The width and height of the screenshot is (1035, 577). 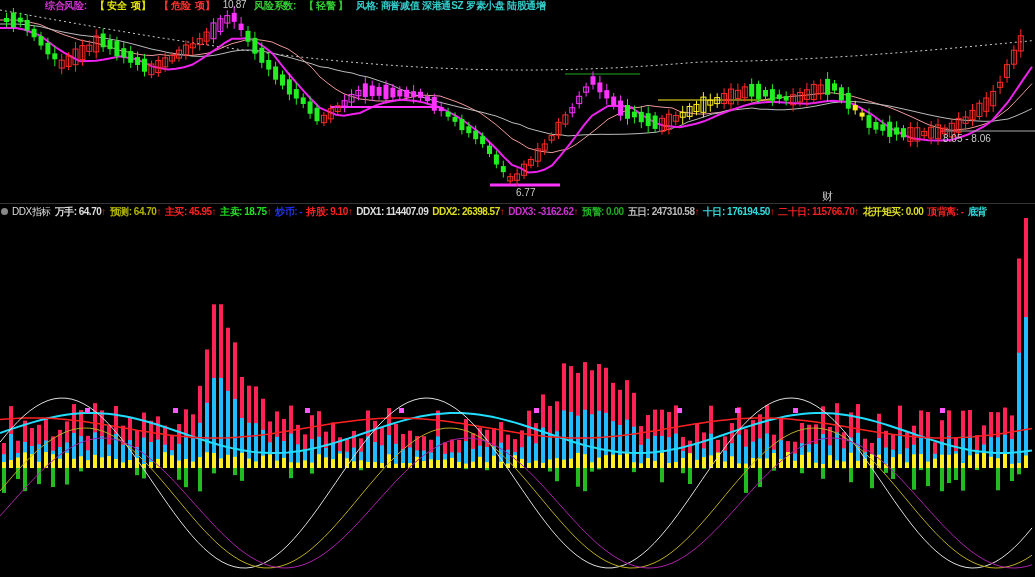 What do you see at coordinates (392, 211) in the screenshot?
I see `indicator-value: DDX1: 114407.09` at bounding box center [392, 211].